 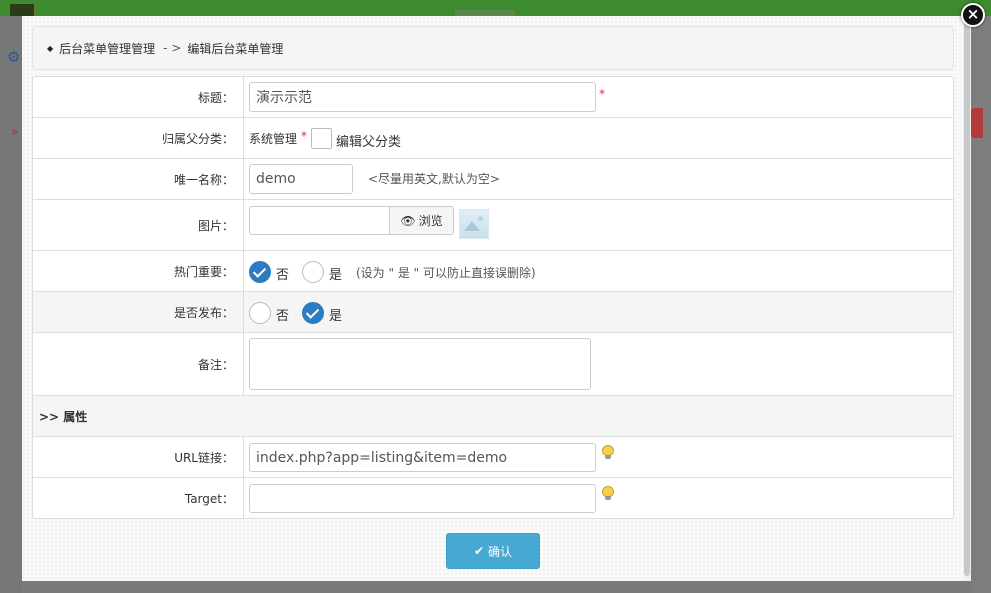 I want to click on title-label: 标题：, so click(x=138, y=97).